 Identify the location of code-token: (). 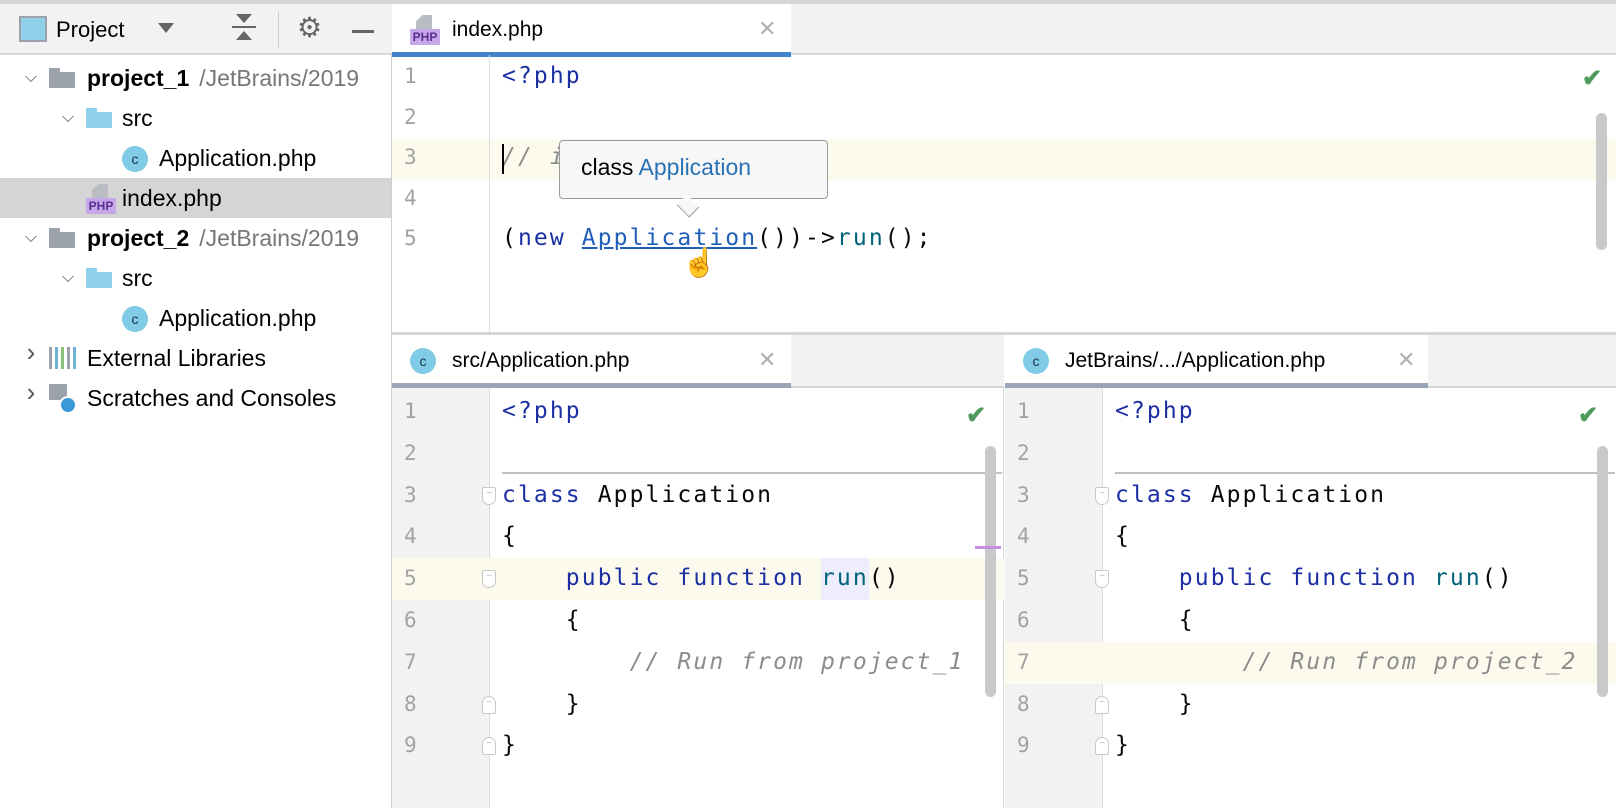
(1497, 578).